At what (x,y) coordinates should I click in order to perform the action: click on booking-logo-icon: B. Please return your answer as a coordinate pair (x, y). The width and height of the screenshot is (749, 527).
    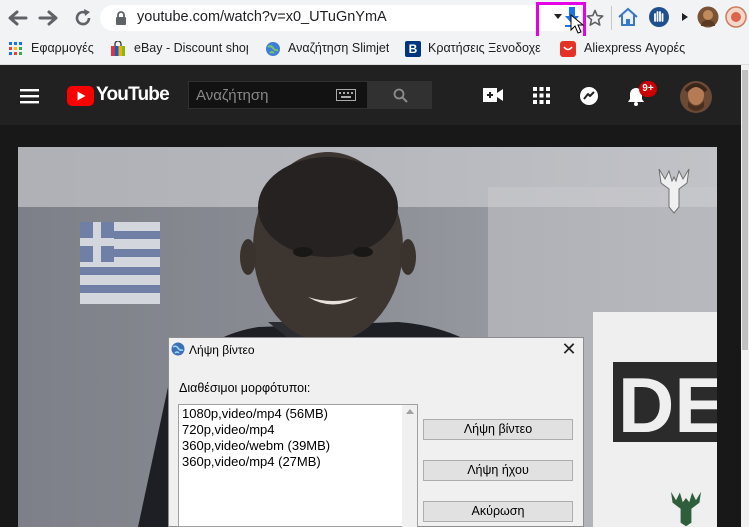
    Looking at the image, I should click on (413, 49).